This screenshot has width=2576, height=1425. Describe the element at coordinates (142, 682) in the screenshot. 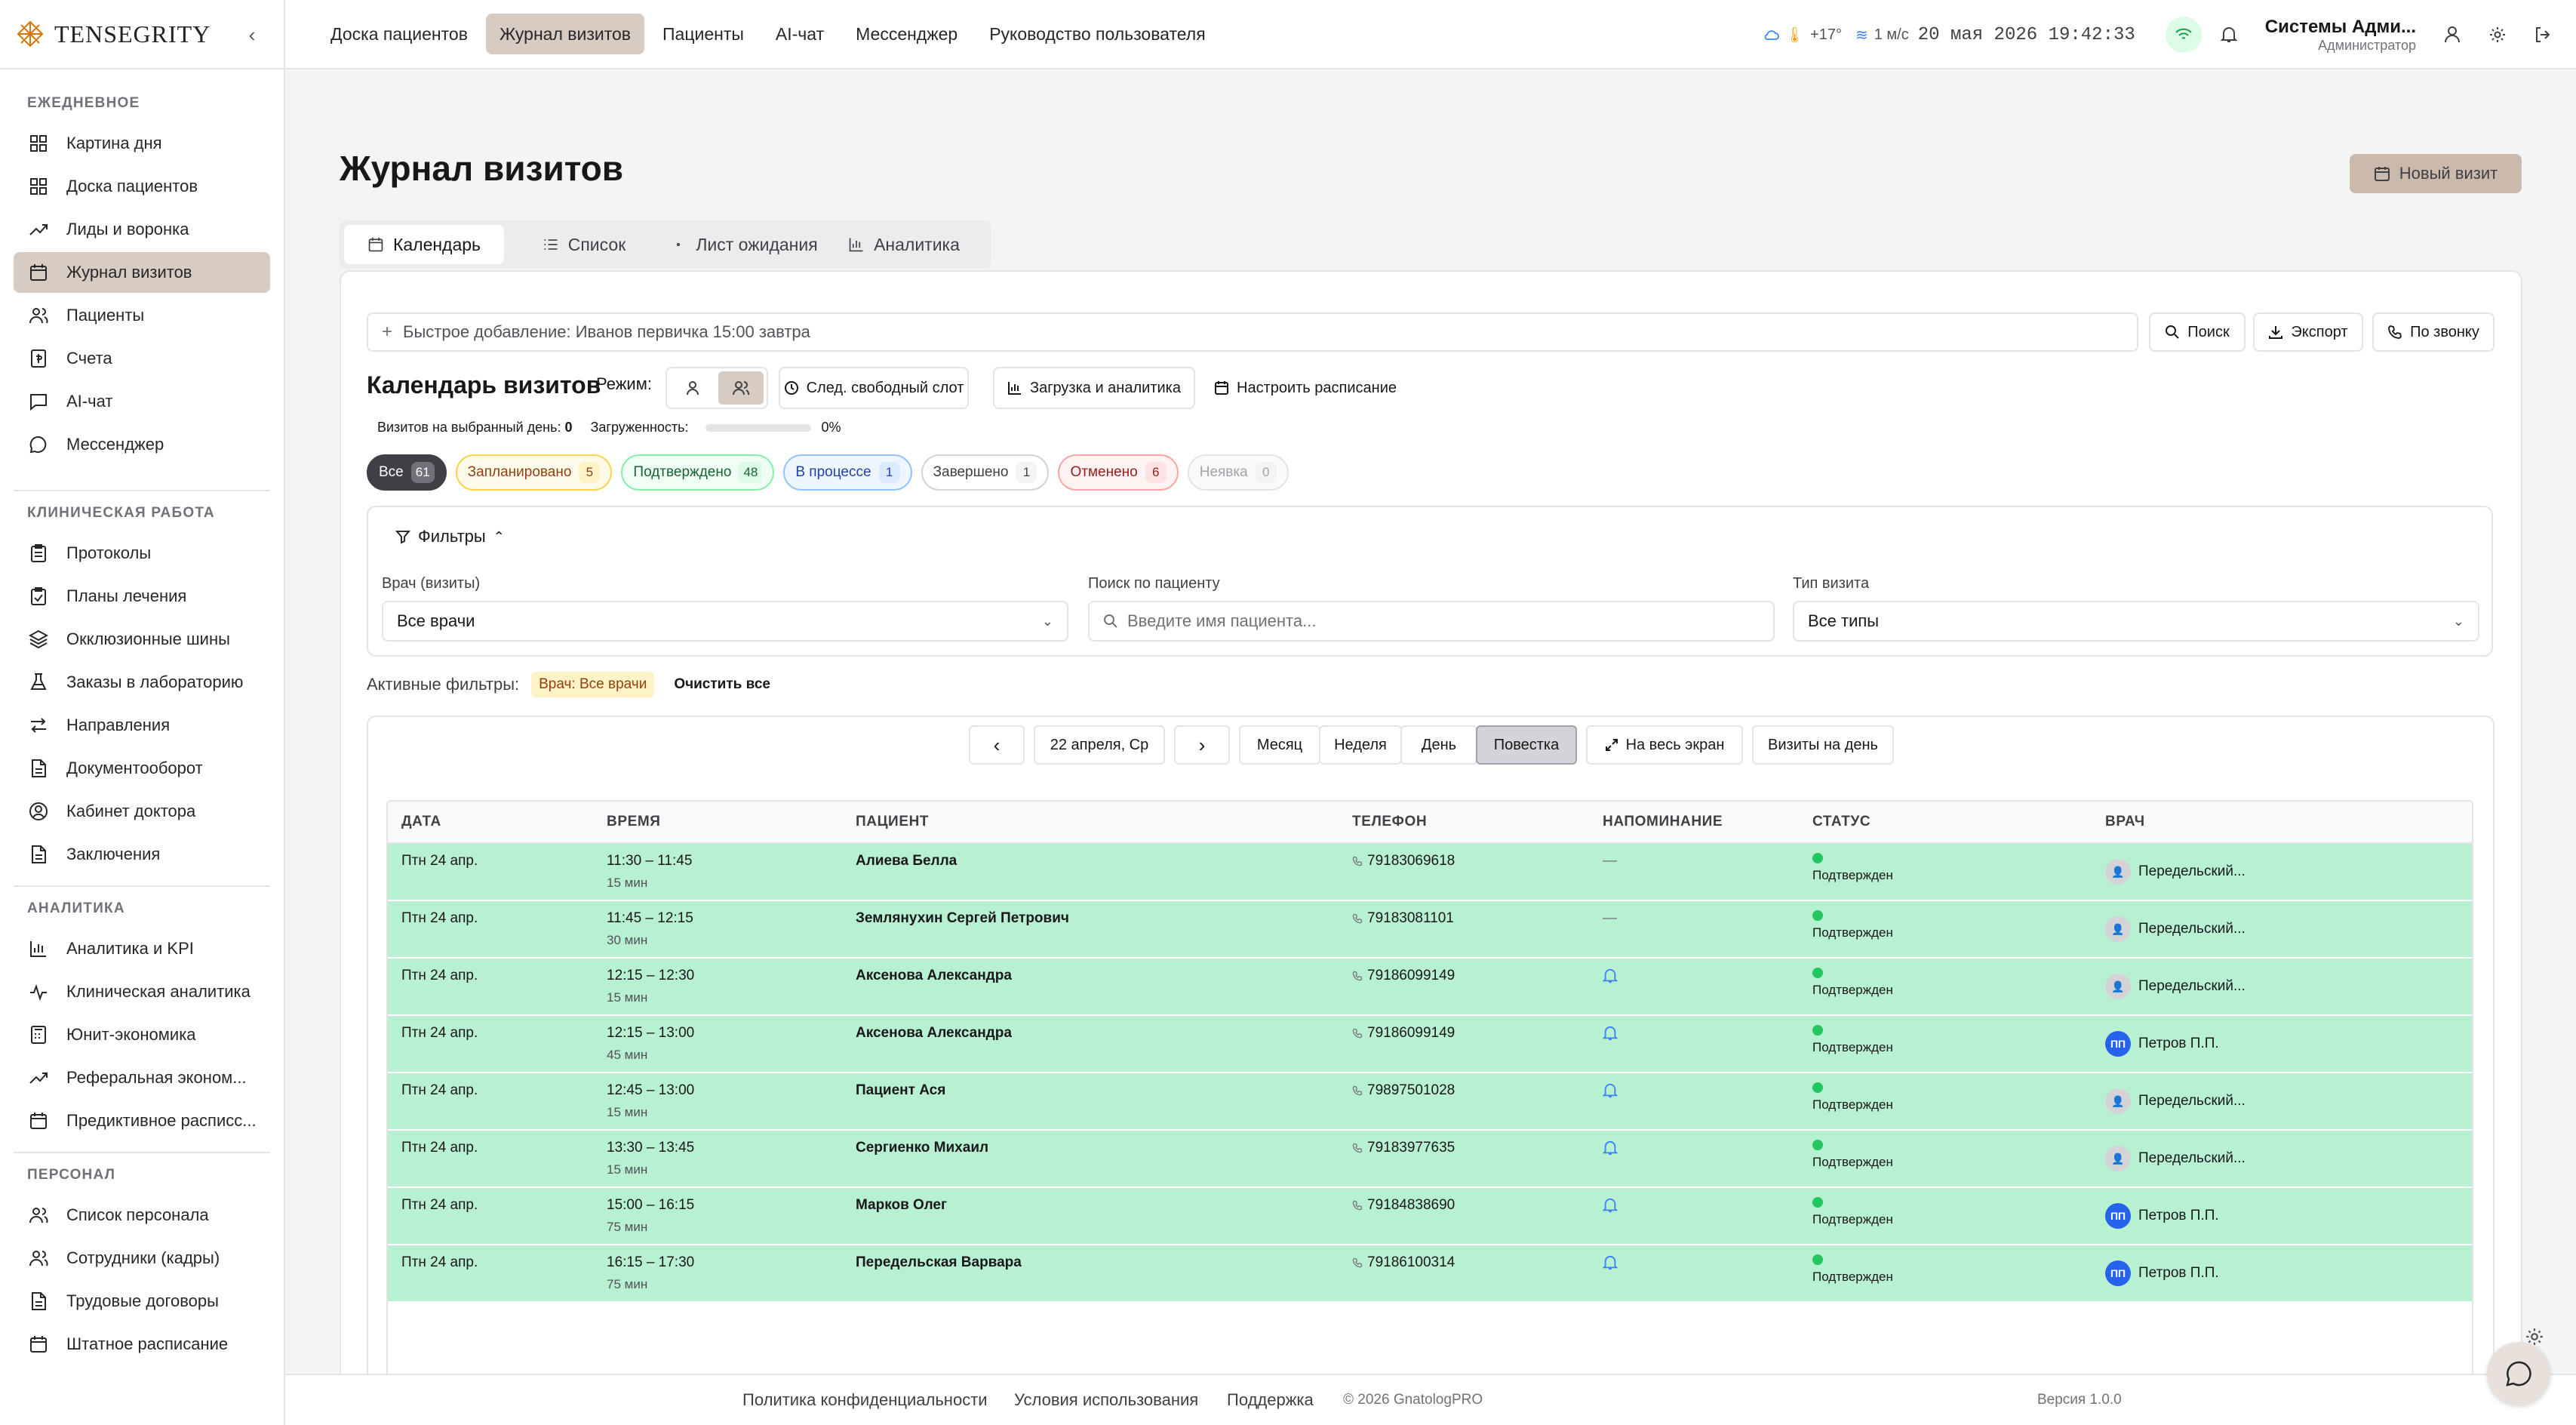

I see `sidebar-item: Заказы в лабораторию` at that location.